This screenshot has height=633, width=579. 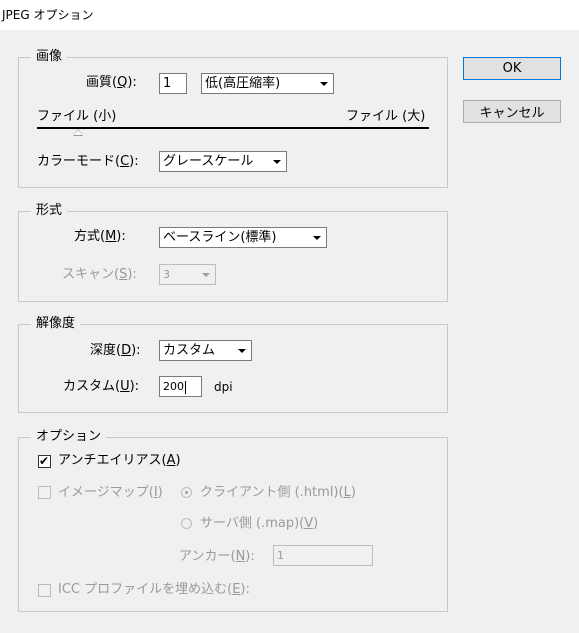 What do you see at coordinates (88, 161) in the screenshot?
I see `color-mode-label: カラーモード(C):` at bounding box center [88, 161].